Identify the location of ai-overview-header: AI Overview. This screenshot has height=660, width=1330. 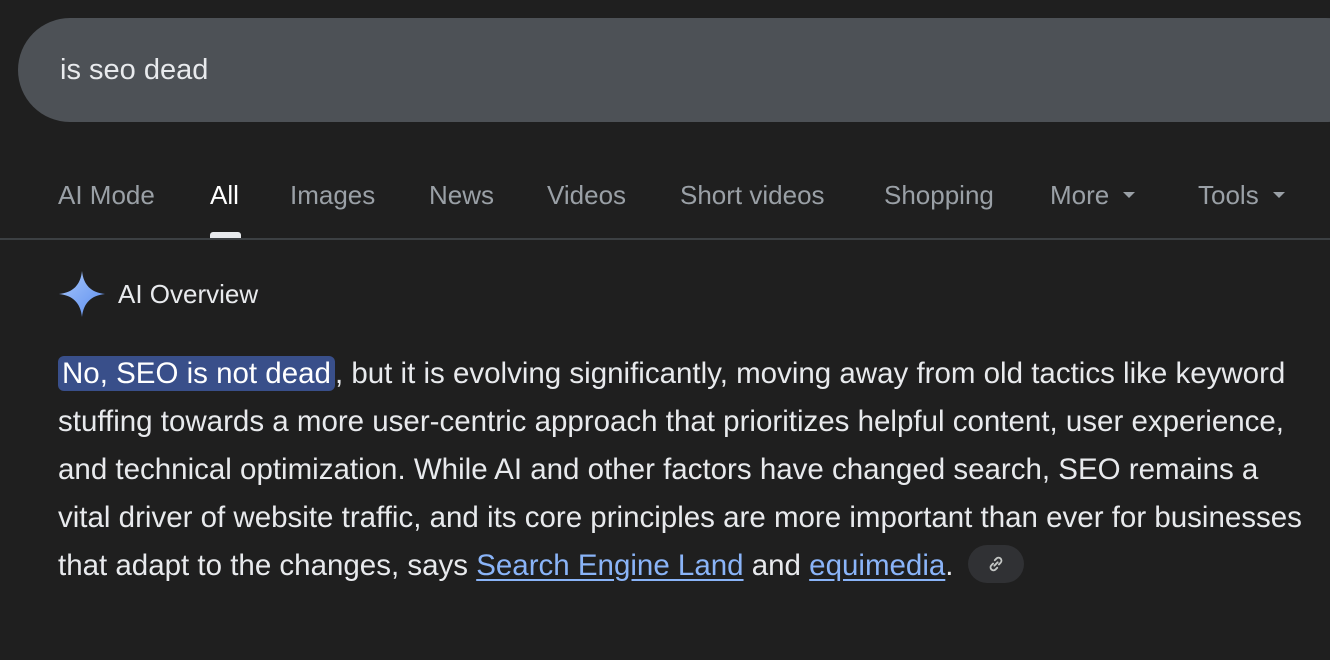
(158, 294).